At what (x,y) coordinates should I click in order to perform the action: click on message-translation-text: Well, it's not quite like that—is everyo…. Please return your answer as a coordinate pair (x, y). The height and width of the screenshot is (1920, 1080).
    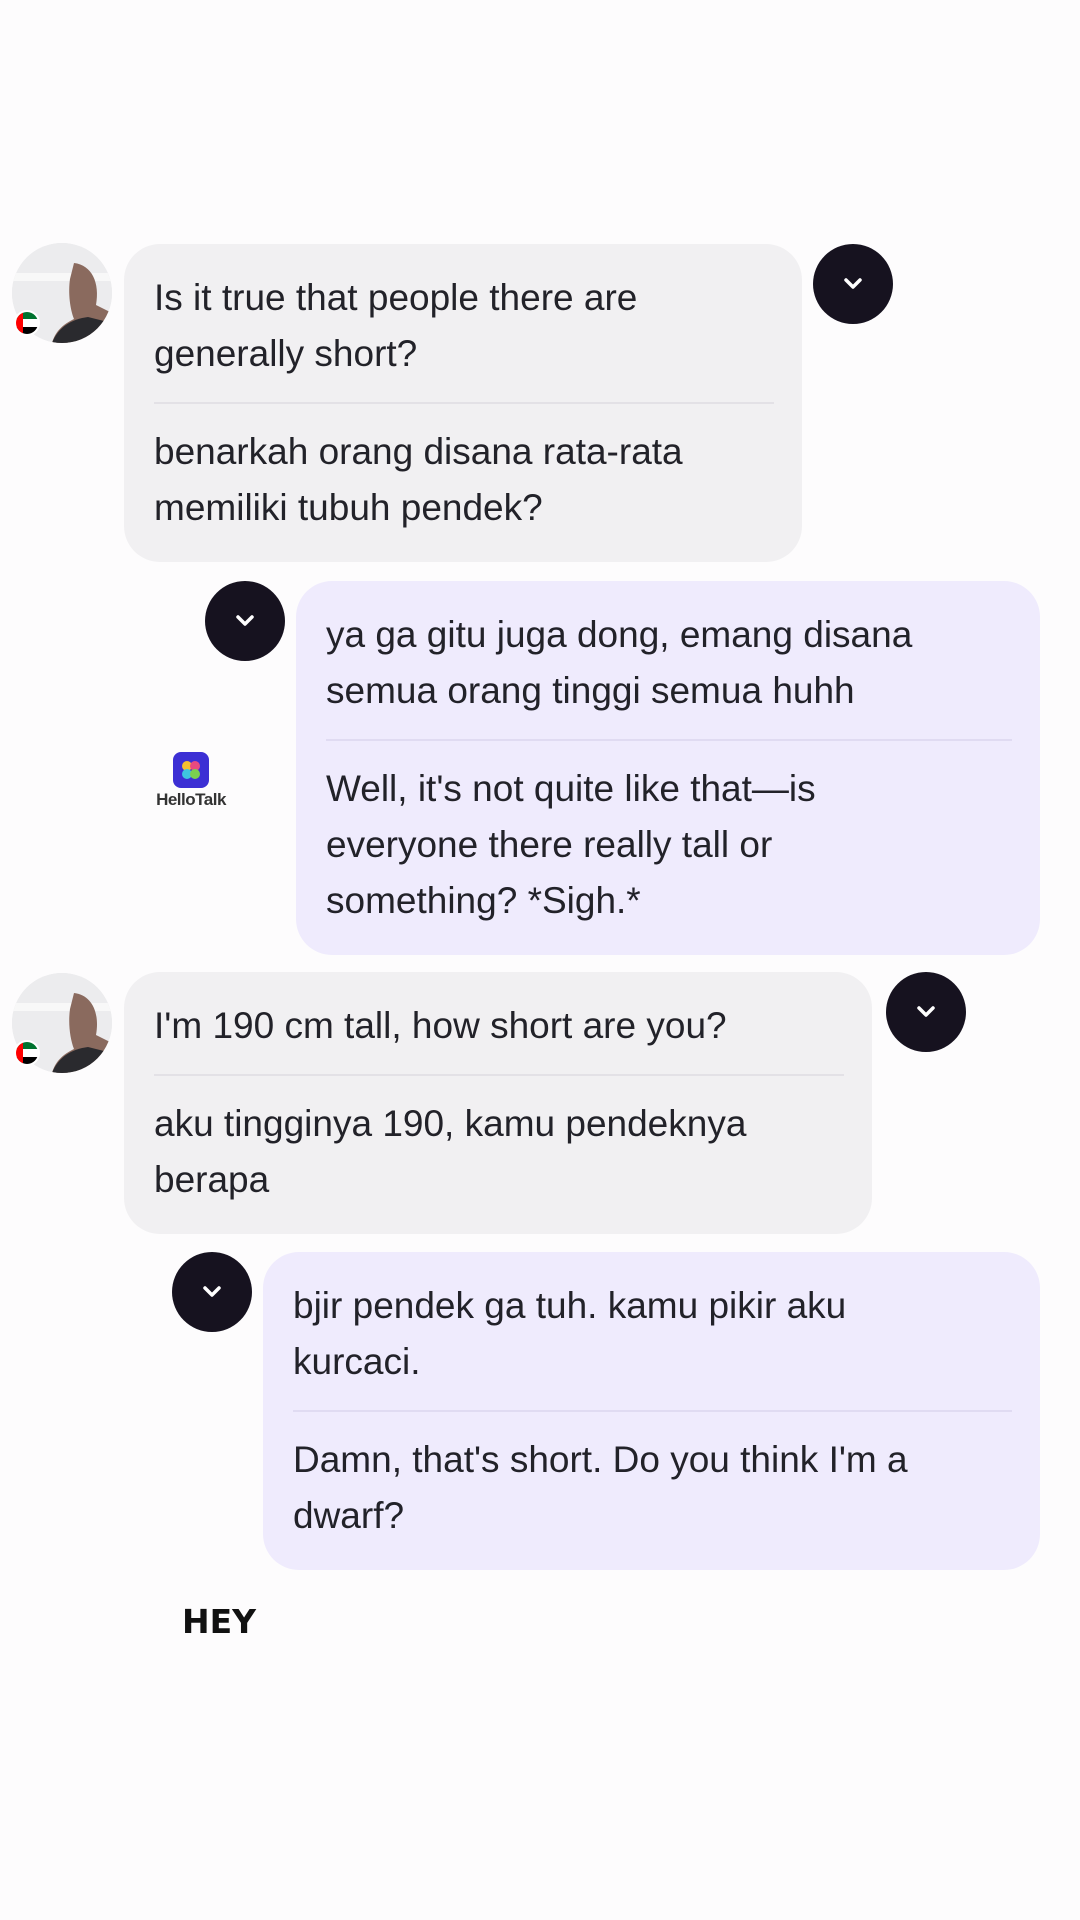
    Looking at the image, I should click on (571, 844).